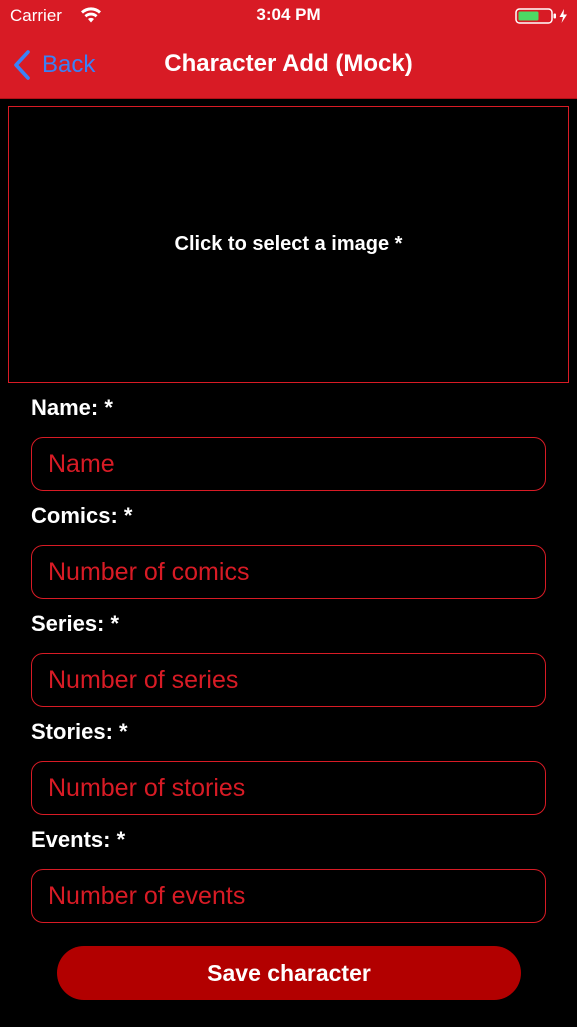  Describe the element at coordinates (289, 973) in the screenshot. I see `save-character-button: Save character` at that location.